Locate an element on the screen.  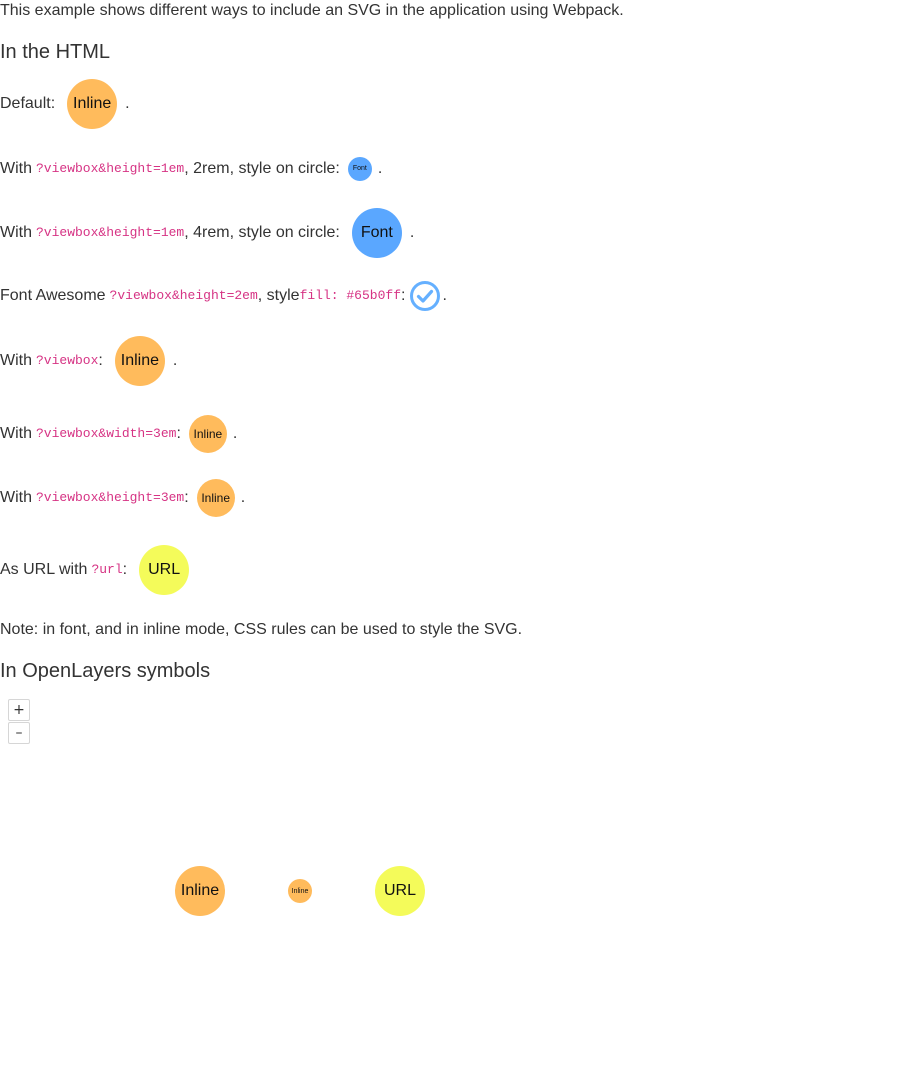
row-viewbox: With ?viewbox : Inline . is located at coordinates (88, 361).